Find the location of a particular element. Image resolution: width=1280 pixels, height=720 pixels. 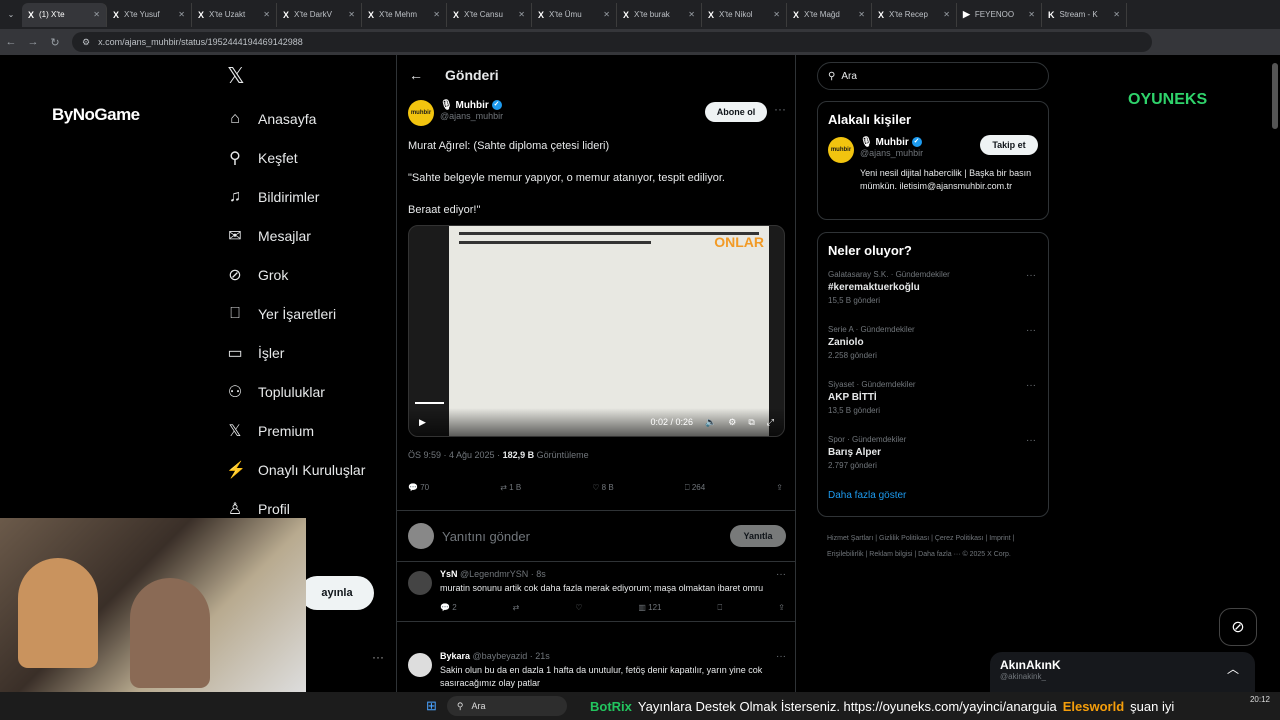

chevron-up-icon: ︿ is located at coordinates (1233, 668).